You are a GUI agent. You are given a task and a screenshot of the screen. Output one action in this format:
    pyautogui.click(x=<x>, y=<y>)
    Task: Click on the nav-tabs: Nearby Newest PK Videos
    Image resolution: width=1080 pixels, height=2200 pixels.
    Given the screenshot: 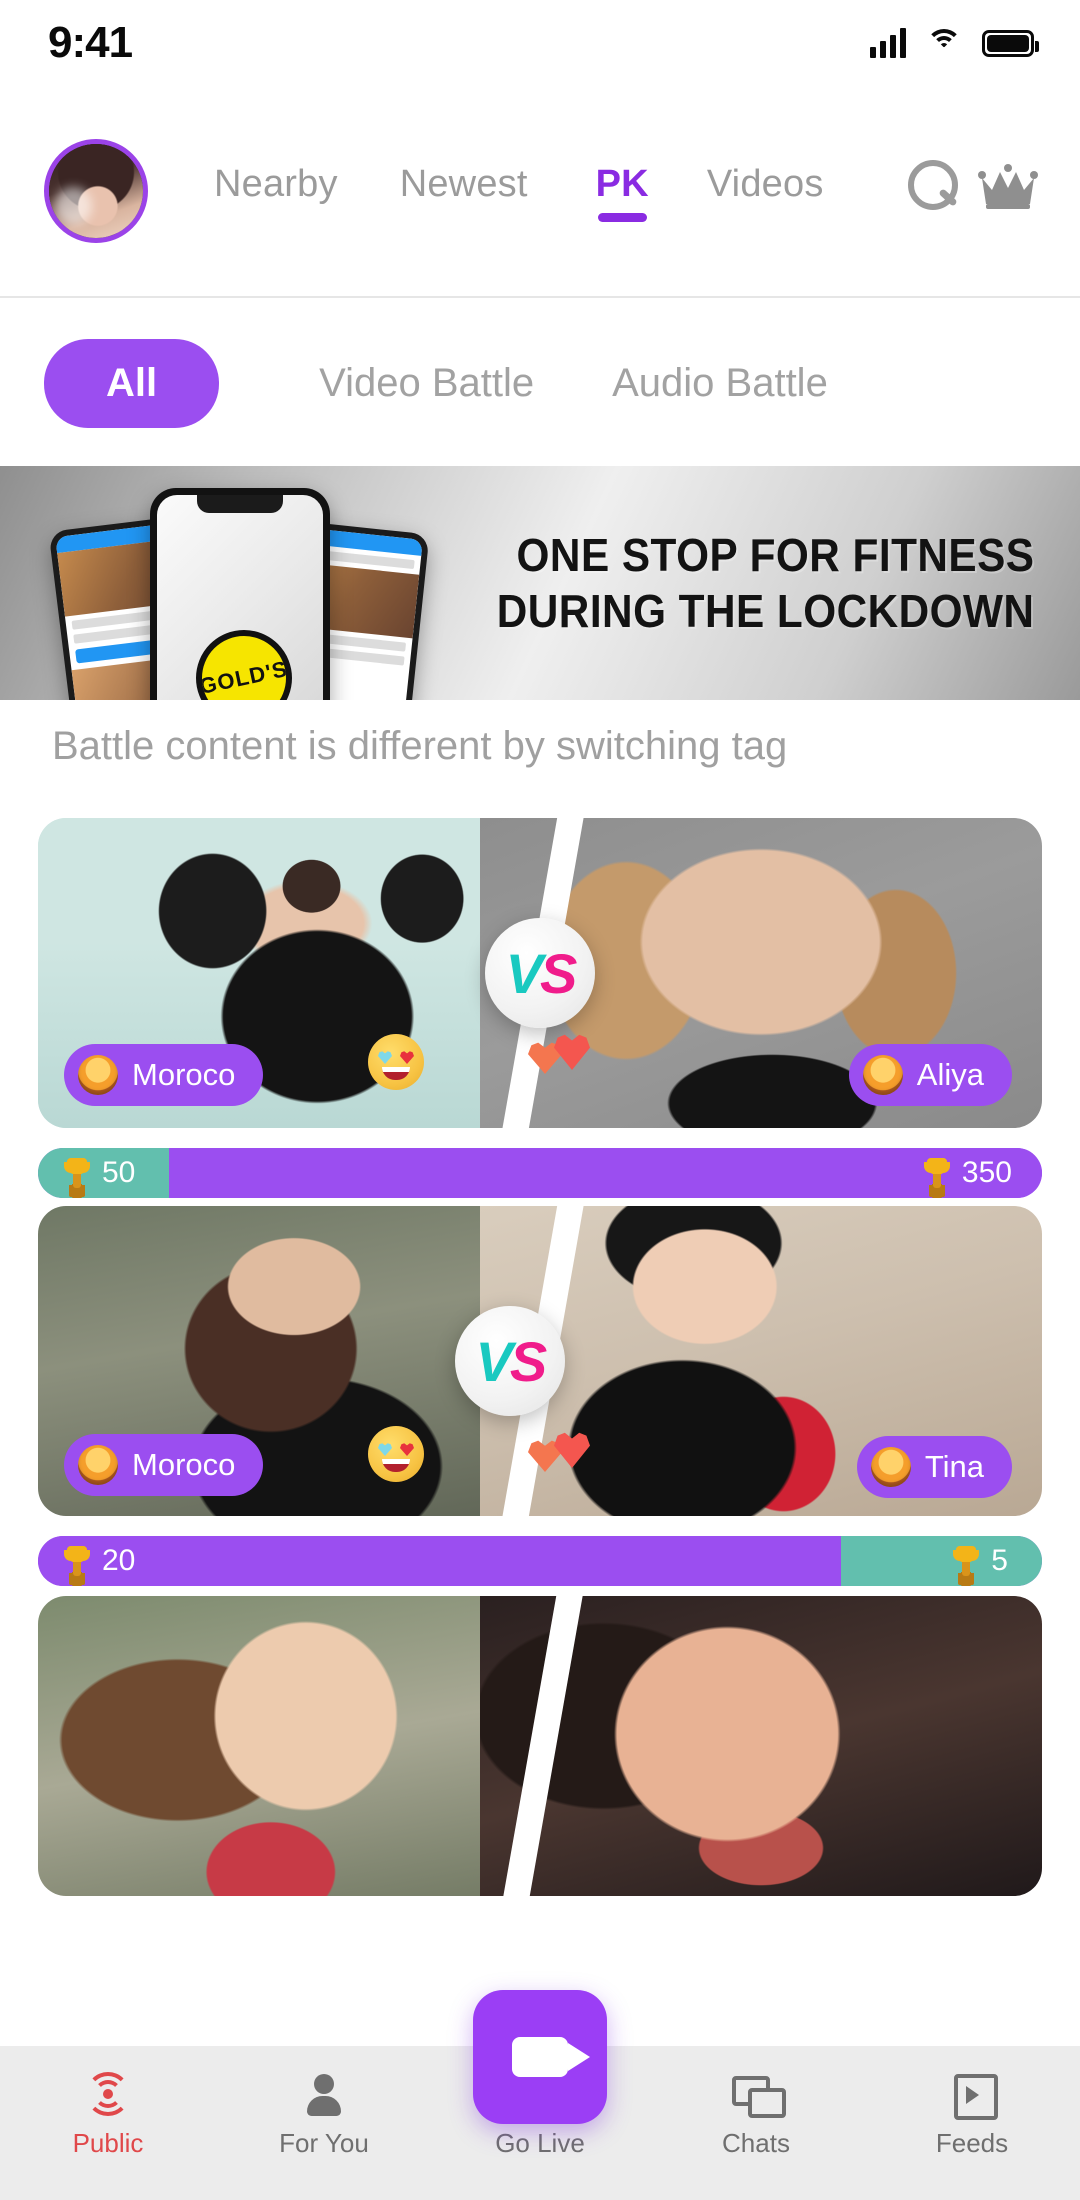 What is the action you would take?
    pyautogui.click(x=527, y=192)
    